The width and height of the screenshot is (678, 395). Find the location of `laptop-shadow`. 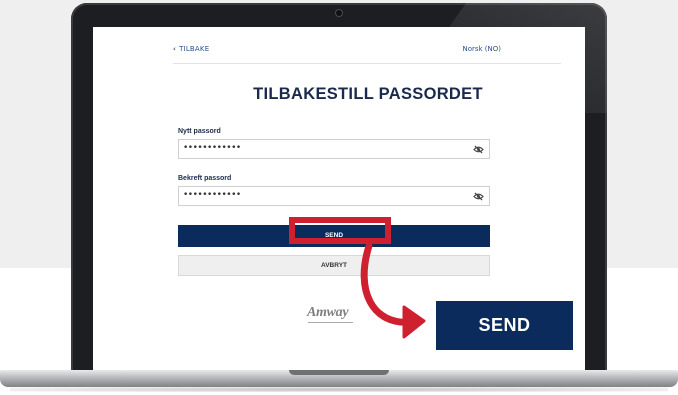

laptop-shadow is located at coordinates (339, 389).